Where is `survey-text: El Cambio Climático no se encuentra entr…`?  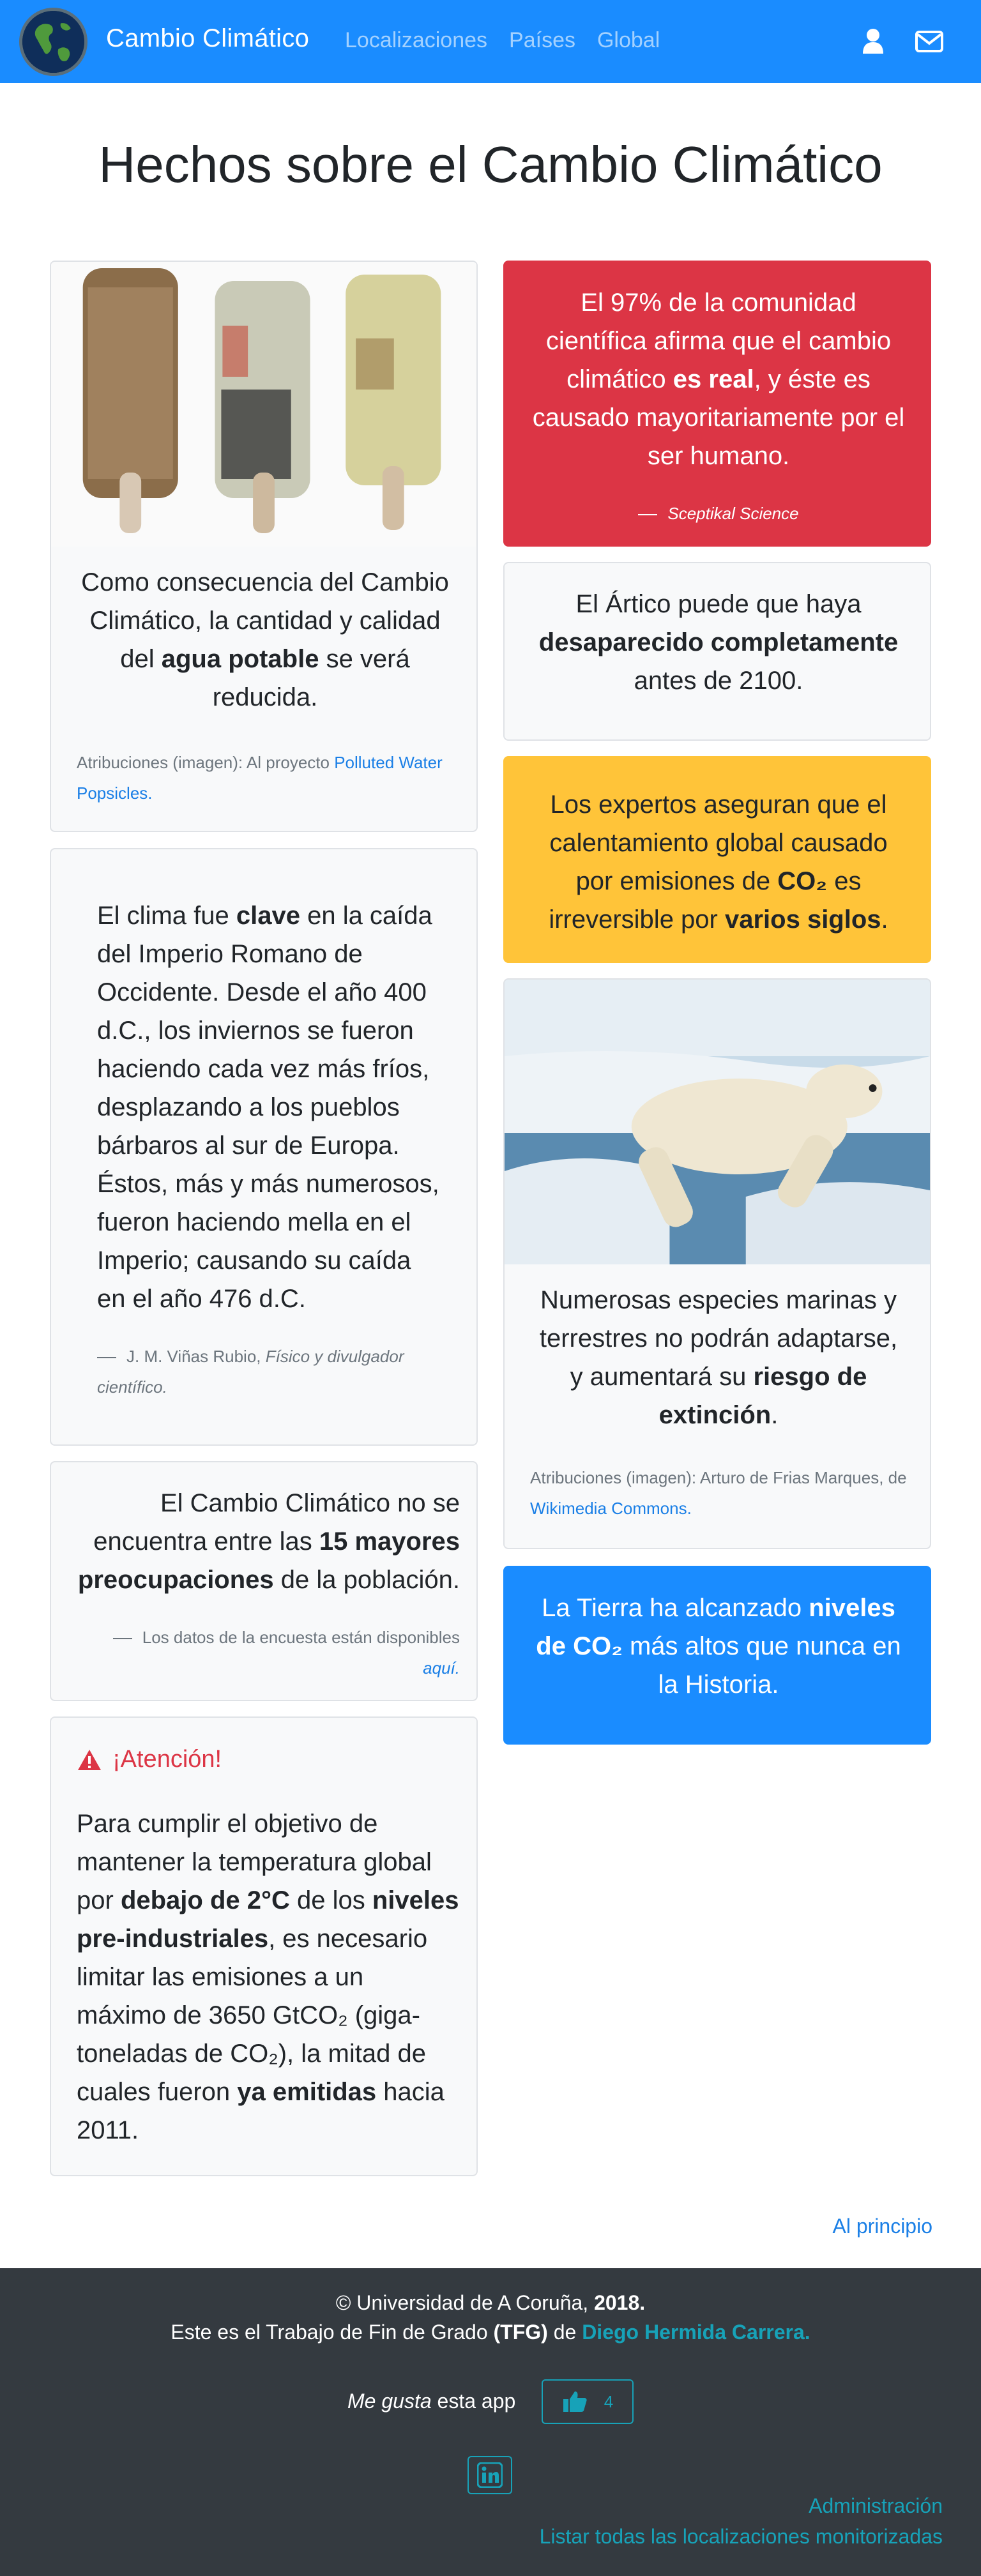
survey-text: El Cambio Climático no se encuentra entr… is located at coordinates (268, 1542).